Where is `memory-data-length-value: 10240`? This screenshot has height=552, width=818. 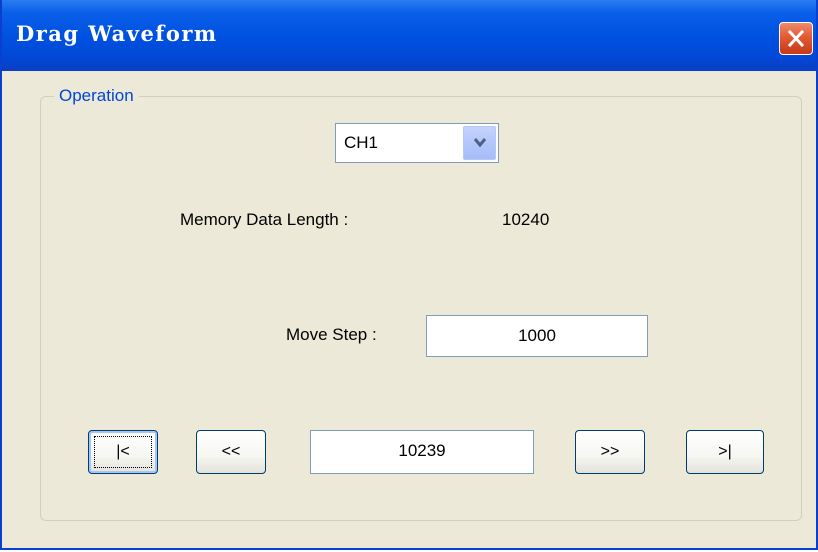
memory-data-length-value: 10240 is located at coordinates (526, 219).